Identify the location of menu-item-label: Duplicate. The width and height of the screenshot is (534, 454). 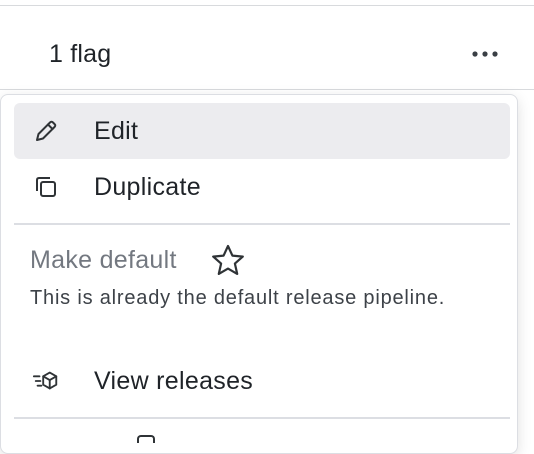
(147, 187).